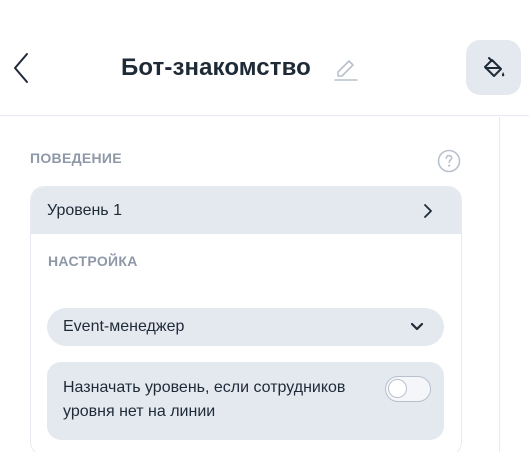 This screenshot has width=529, height=452. What do you see at coordinates (84, 210) in the screenshot?
I see `level-label: Уровень 1` at bounding box center [84, 210].